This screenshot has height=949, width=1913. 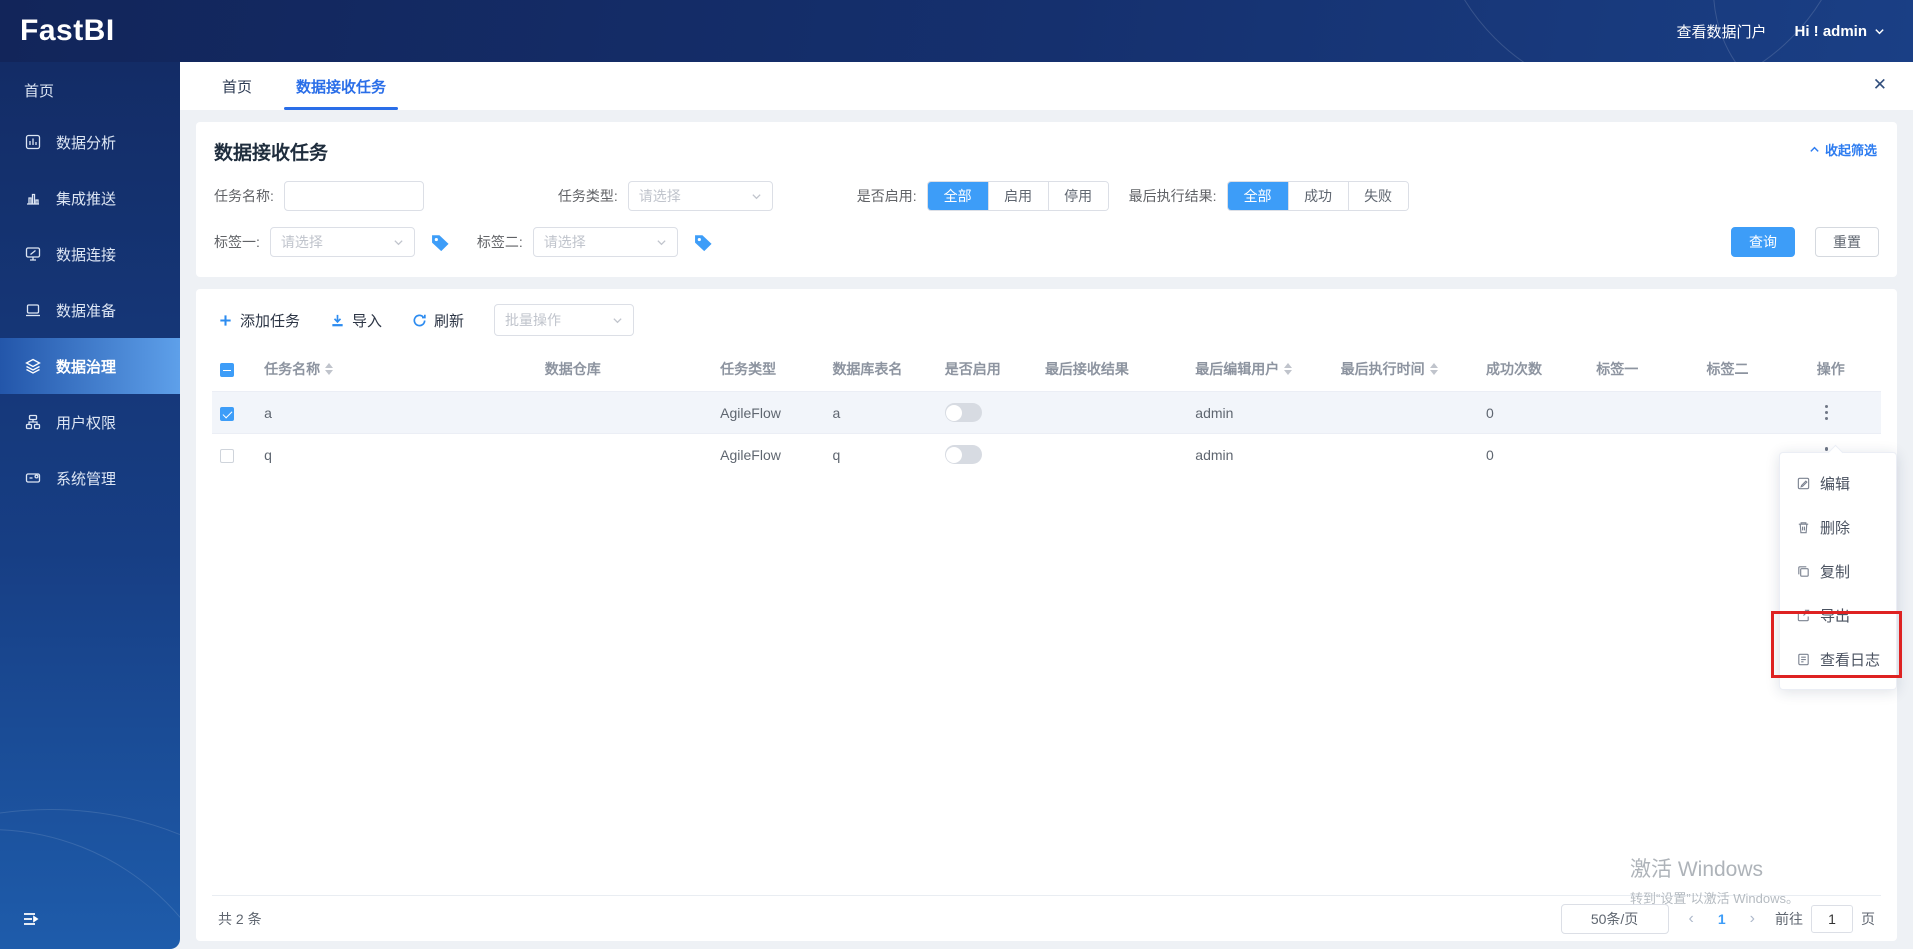 I want to click on column-warehouse: 数据仓库, so click(x=572, y=369).